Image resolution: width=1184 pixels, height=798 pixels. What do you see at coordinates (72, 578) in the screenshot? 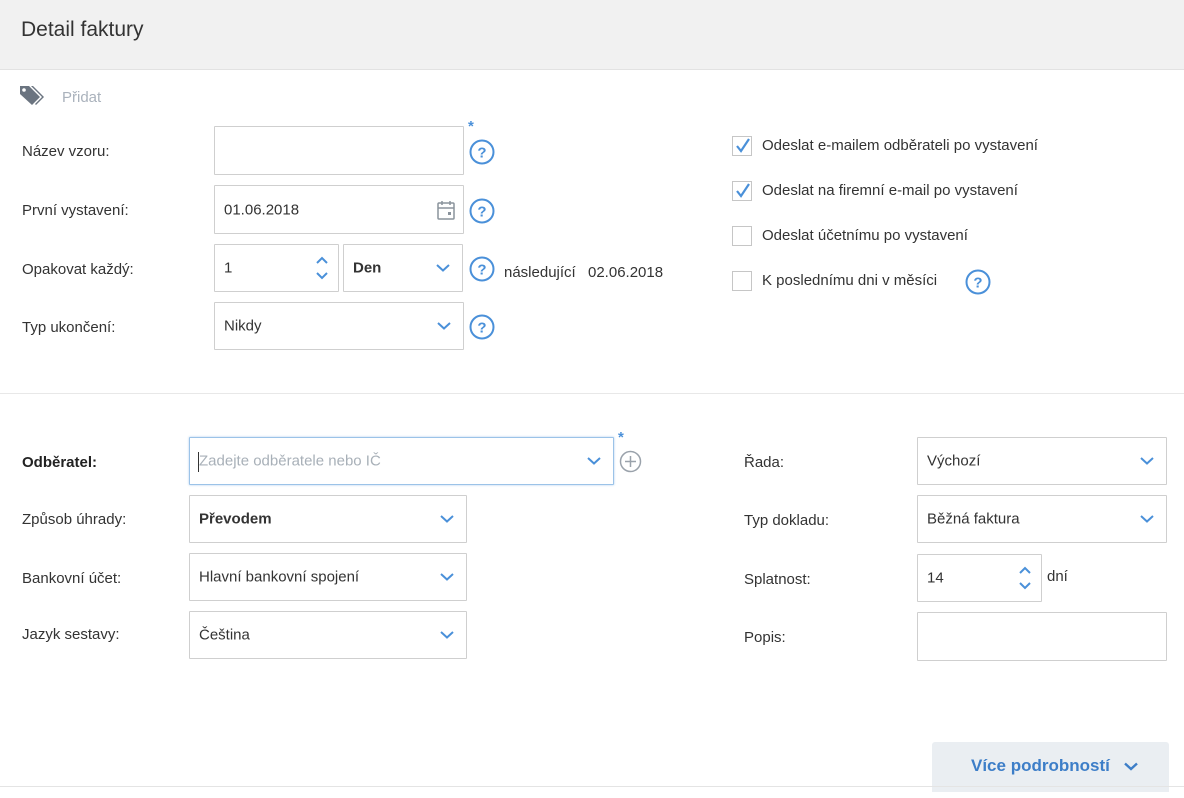
I see `bank-account-label: Bankovní účet:` at bounding box center [72, 578].